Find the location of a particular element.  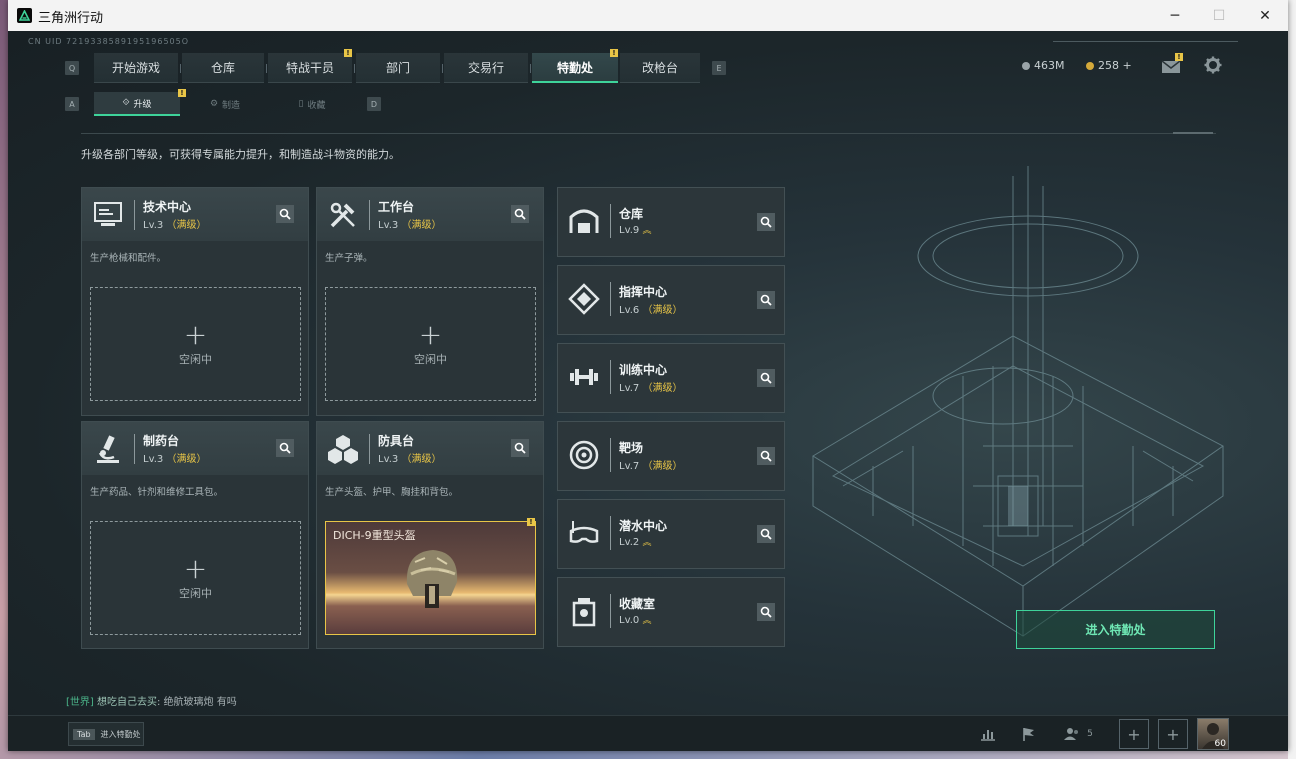

player-level: 60 is located at coordinates (1220, 744).